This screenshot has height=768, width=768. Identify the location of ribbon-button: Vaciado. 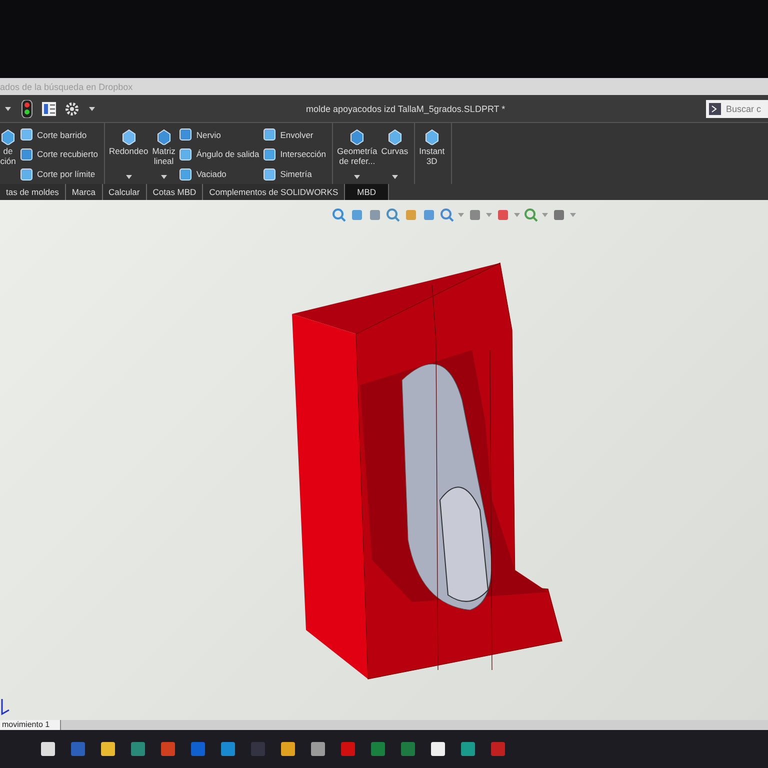
(219, 174).